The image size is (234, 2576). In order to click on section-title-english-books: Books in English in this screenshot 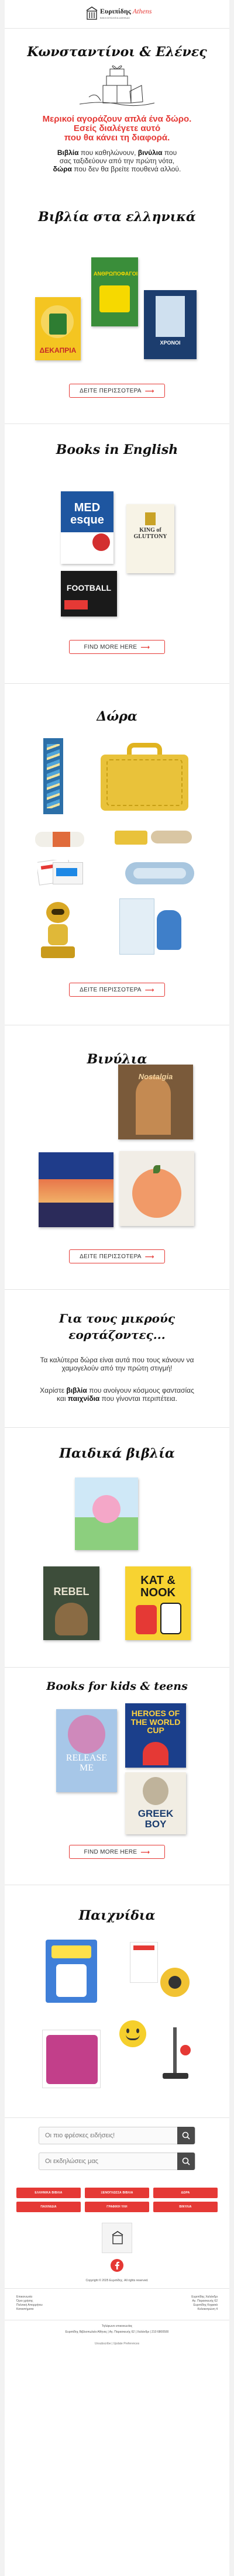, I will do `click(117, 449)`.